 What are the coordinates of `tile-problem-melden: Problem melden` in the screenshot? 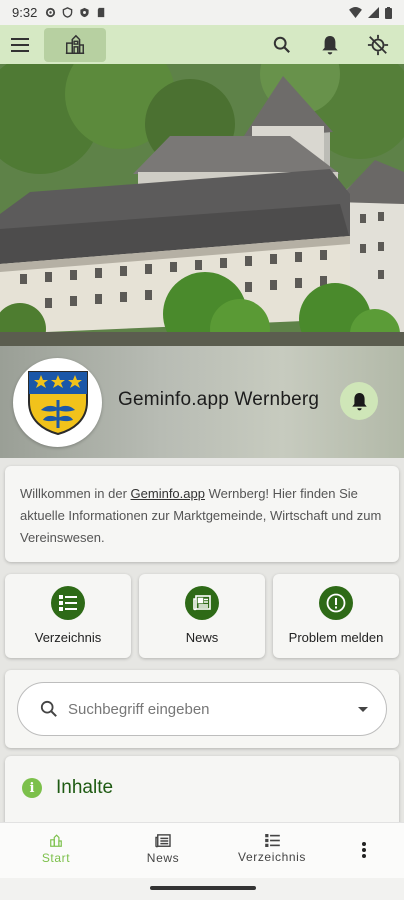 It's located at (336, 616).